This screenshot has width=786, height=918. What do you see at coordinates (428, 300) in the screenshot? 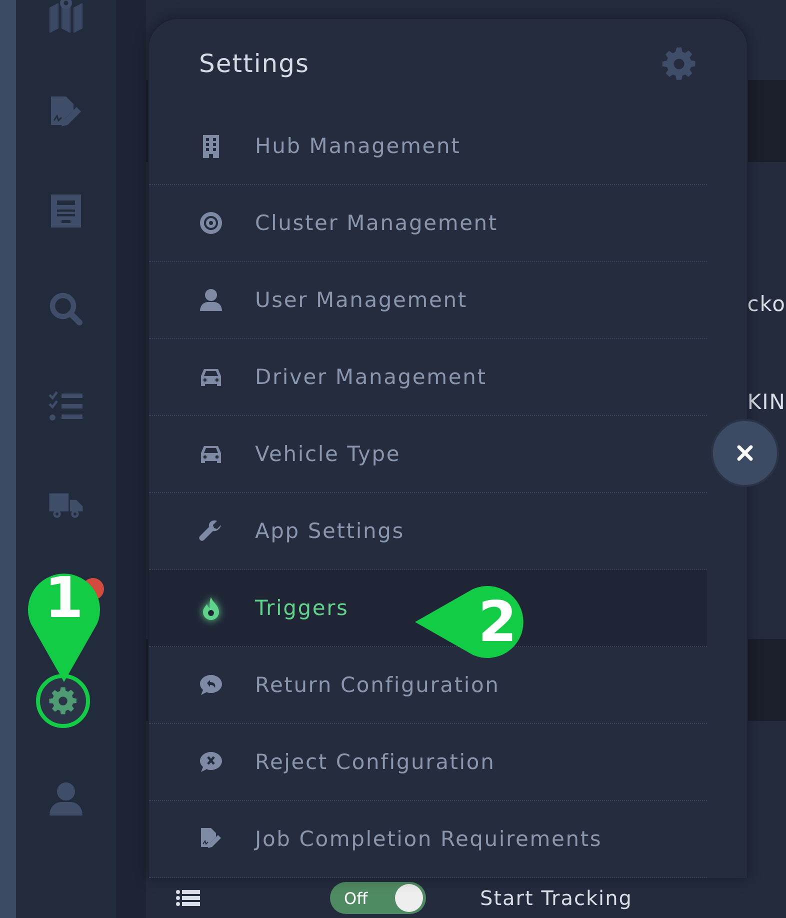
I see `menu-item: User Management` at bounding box center [428, 300].